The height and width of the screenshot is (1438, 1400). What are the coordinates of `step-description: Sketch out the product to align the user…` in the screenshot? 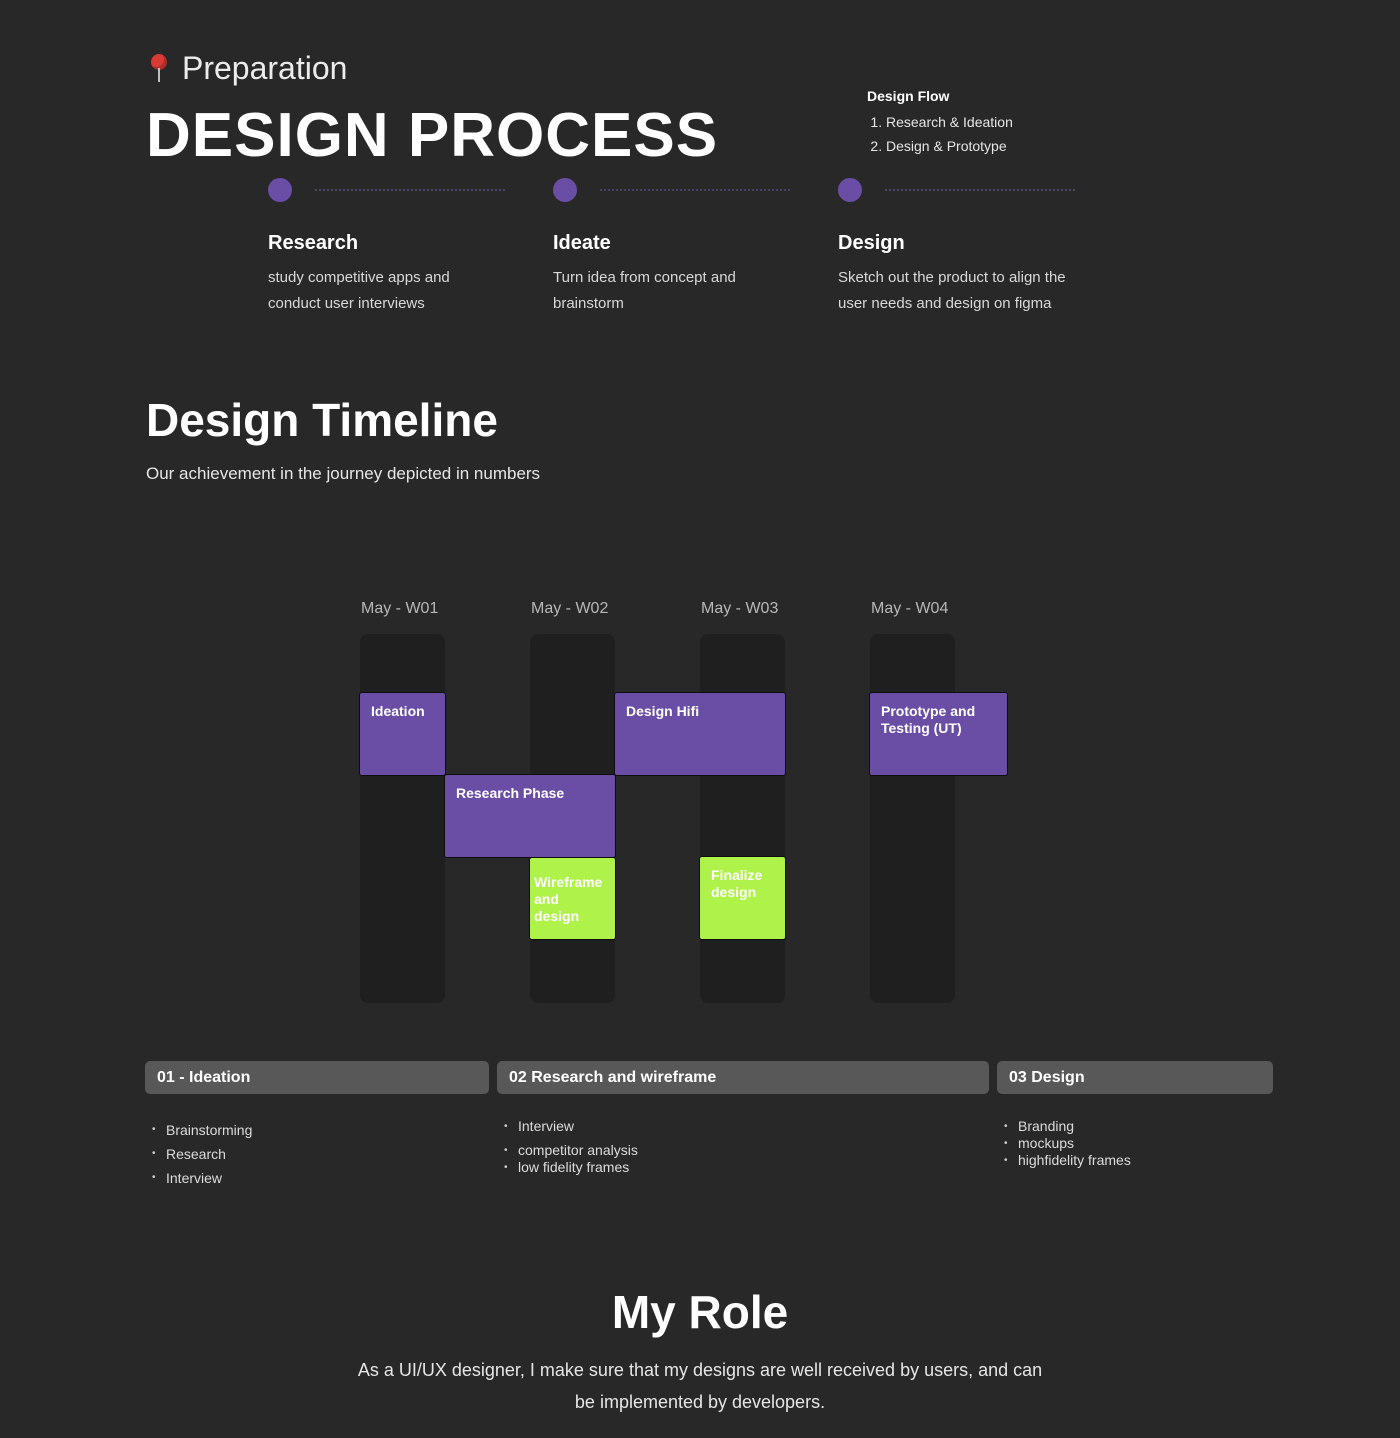 It's located at (968, 291).